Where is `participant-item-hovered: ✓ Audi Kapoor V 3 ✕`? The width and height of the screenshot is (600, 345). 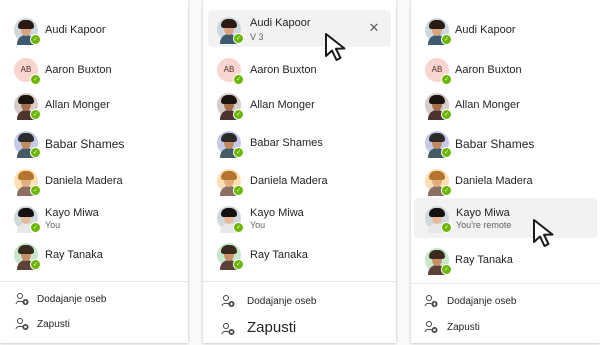
participant-item-hovered: ✓ Audi Kapoor V 3 ✕ is located at coordinates (299, 28).